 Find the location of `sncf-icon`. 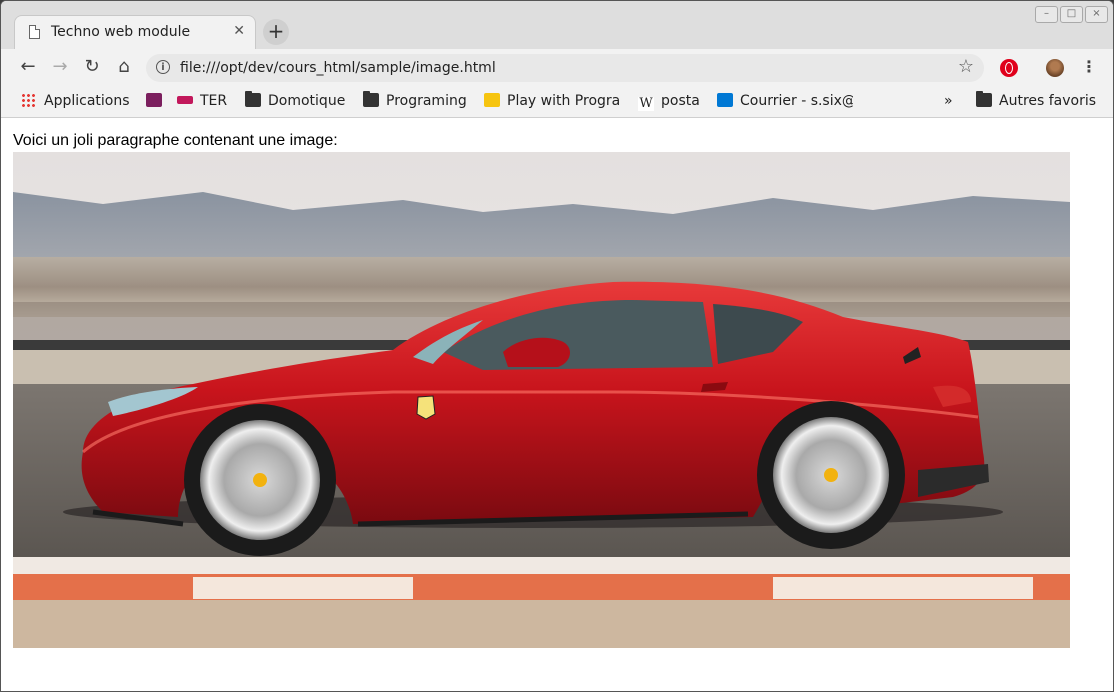

sncf-icon is located at coordinates (185, 100).